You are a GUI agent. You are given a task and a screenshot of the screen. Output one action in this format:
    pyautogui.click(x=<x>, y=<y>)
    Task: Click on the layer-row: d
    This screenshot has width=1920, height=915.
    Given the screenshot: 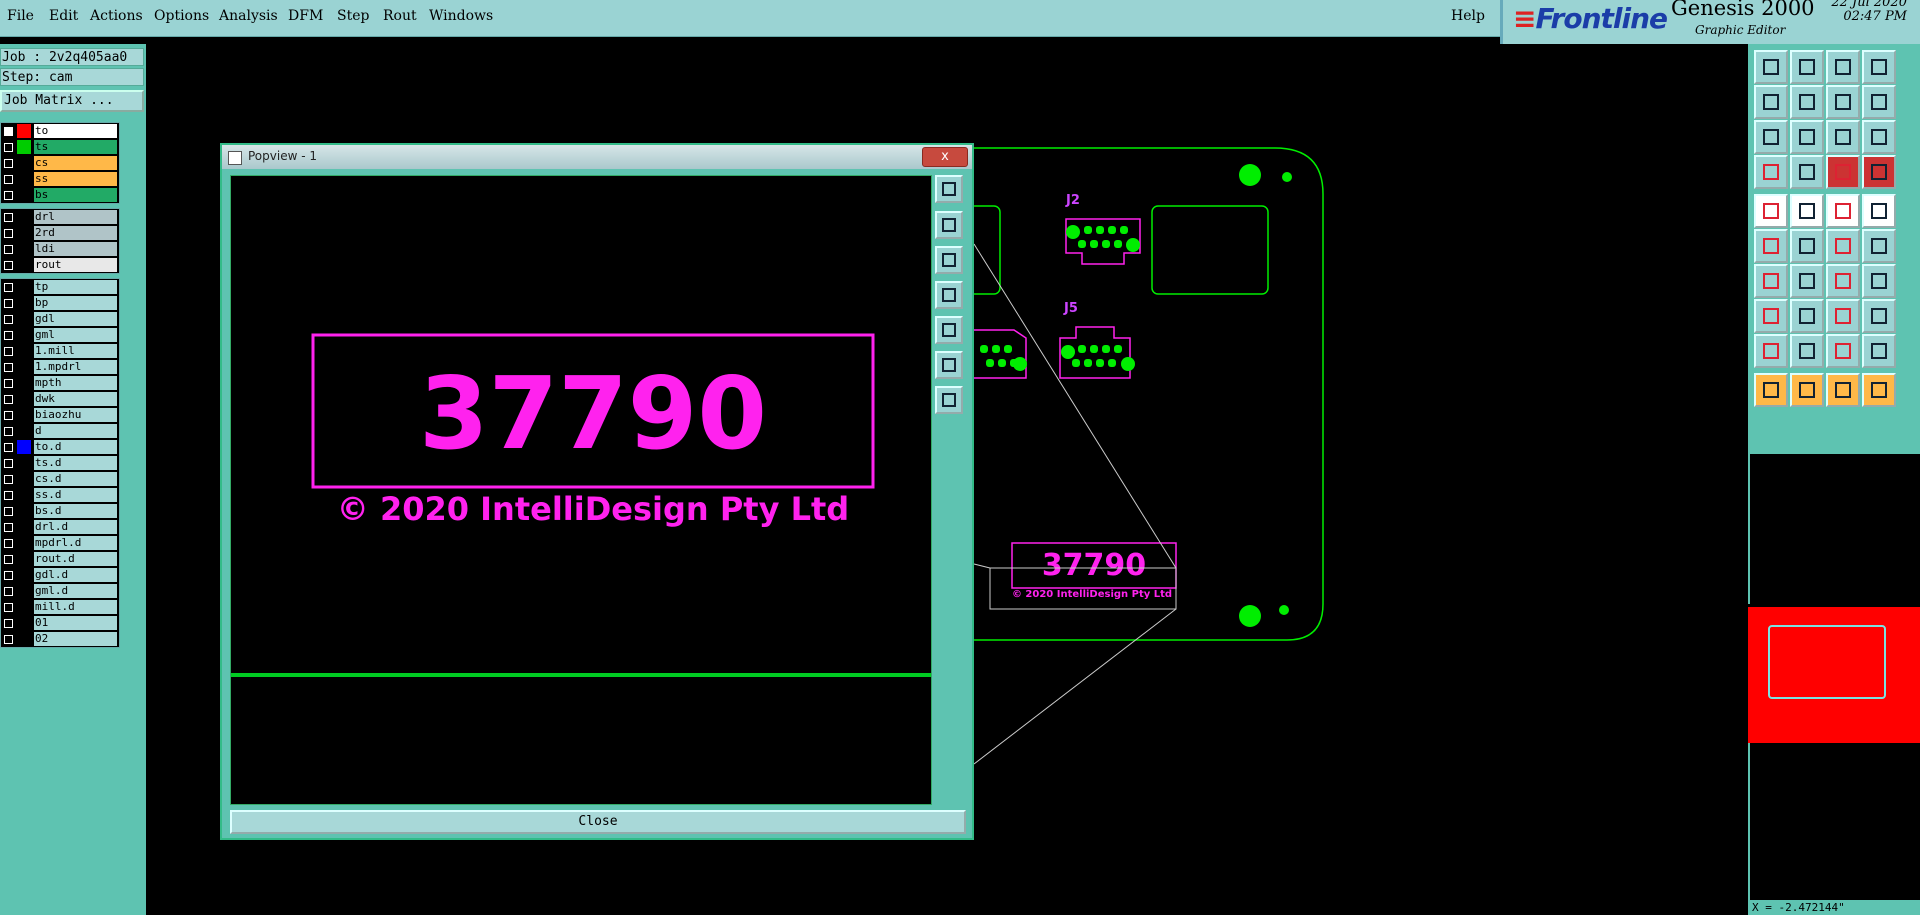 What is the action you would take?
    pyautogui.click(x=60, y=431)
    